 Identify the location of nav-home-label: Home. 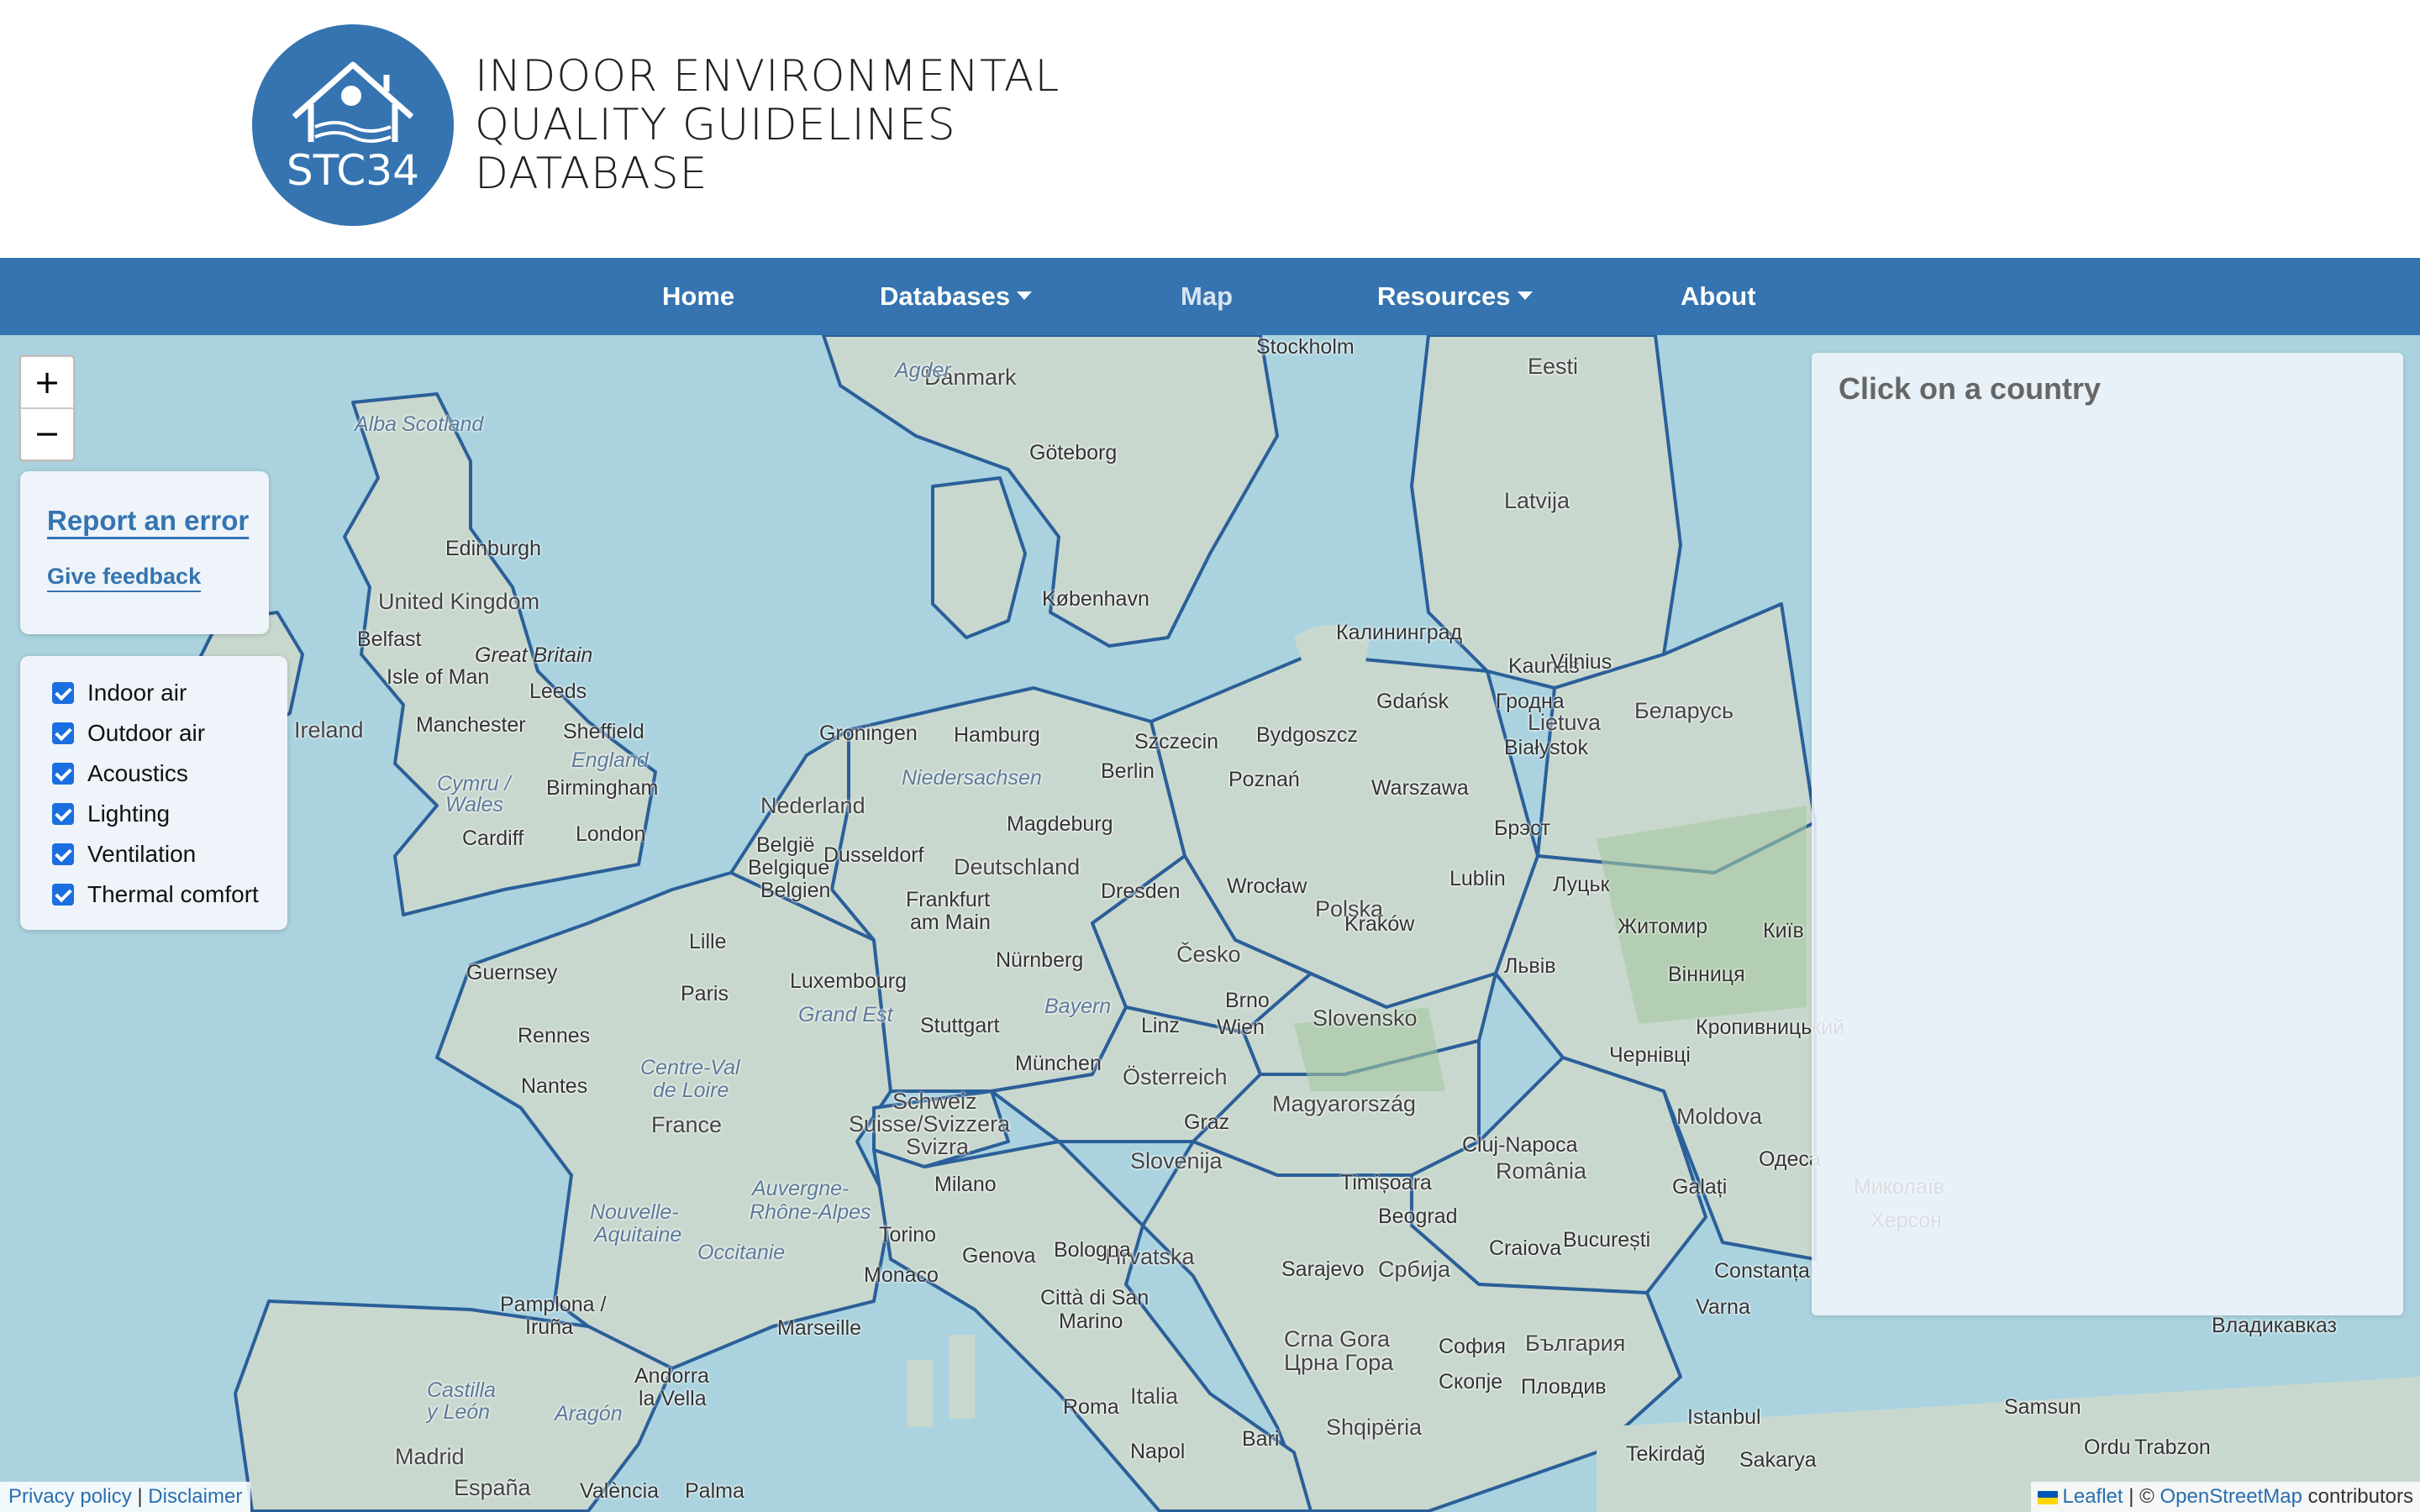
(698, 296).